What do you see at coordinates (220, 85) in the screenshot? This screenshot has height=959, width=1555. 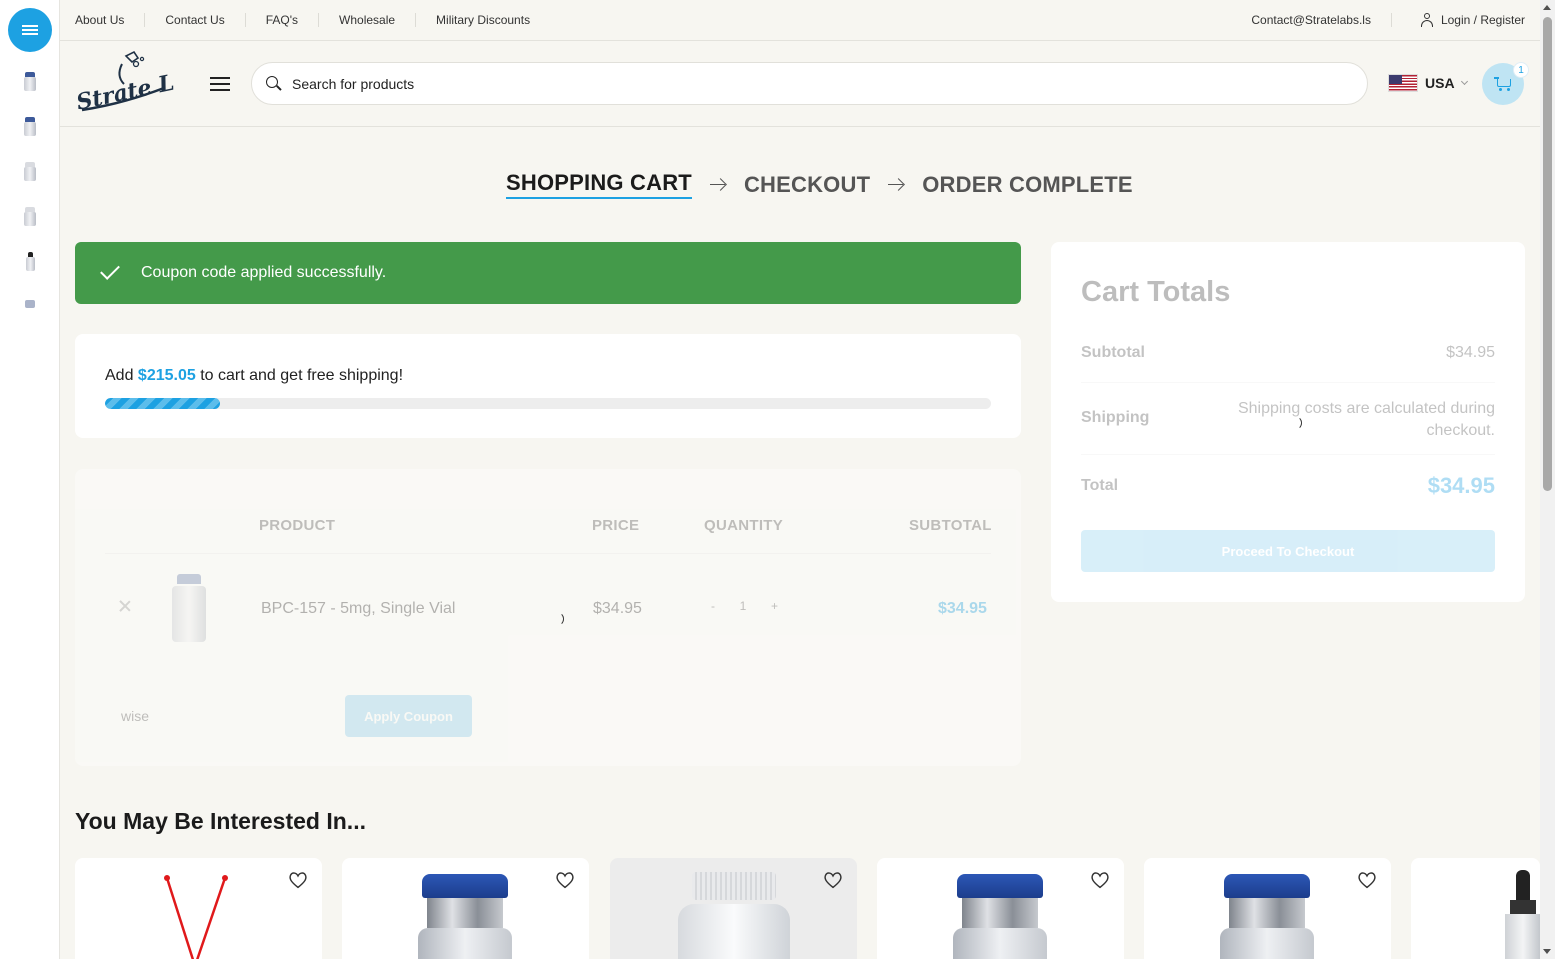 I see `header-menu-button` at bounding box center [220, 85].